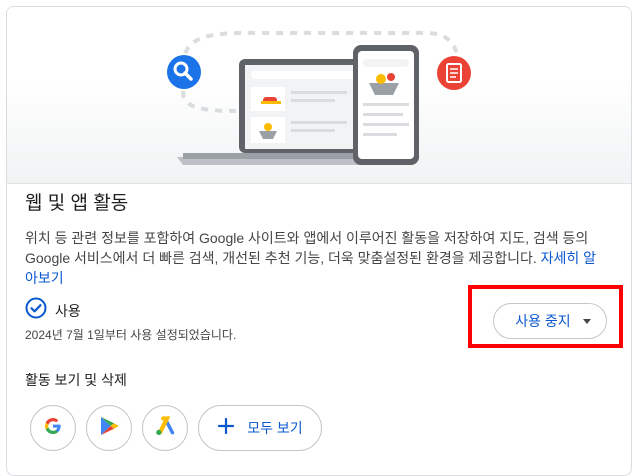 This screenshot has height=476, width=633. What do you see at coordinates (53, 310) in the screenshot?
I see `status-row: 사용` at bounding box center [53, 310].